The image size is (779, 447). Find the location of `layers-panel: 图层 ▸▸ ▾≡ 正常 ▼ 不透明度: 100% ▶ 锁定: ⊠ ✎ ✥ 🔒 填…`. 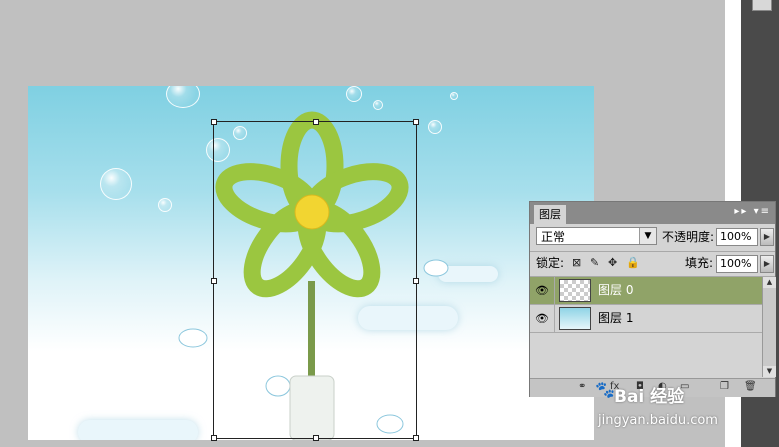

layers-panel: 图层 ▸▸ ▾≡ 正常 ▼ 不透明度: 100% ▶ 锁定: ⊠ ✎ ✥ 🔒 填… is located at coordinates (652, 299).